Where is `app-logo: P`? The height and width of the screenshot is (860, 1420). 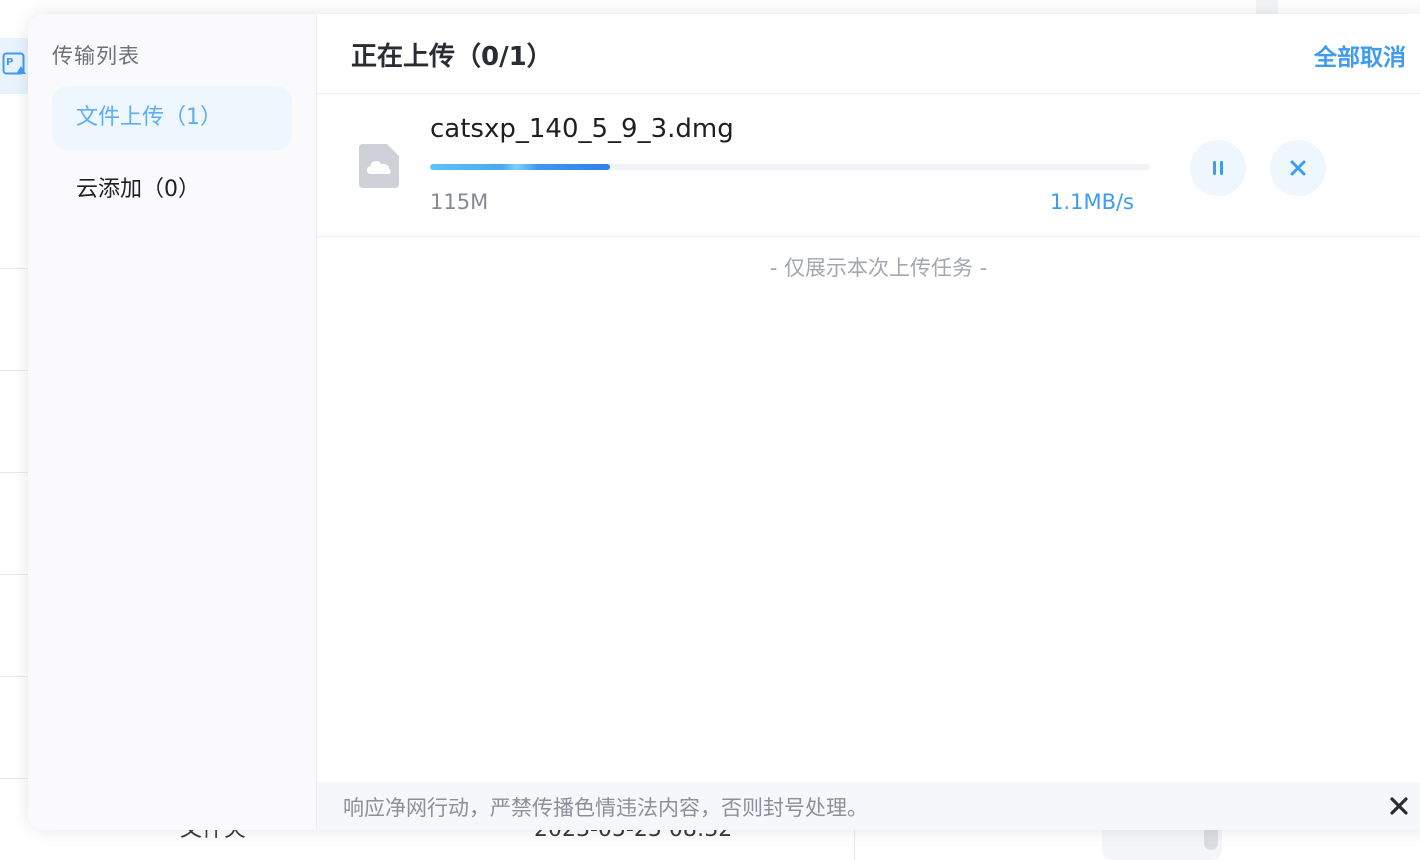
app-logo: P is located at coordinates (14, 66).